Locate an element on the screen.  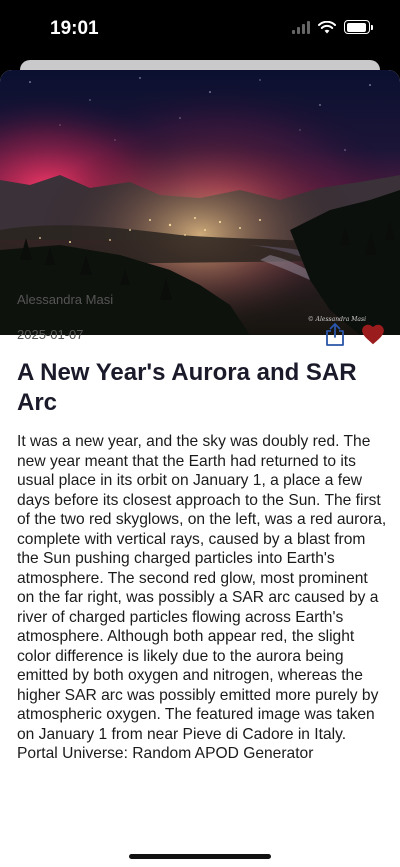
apod-title: A New Year's Aurora and SAR Arc is located at coordinates (187, 387).